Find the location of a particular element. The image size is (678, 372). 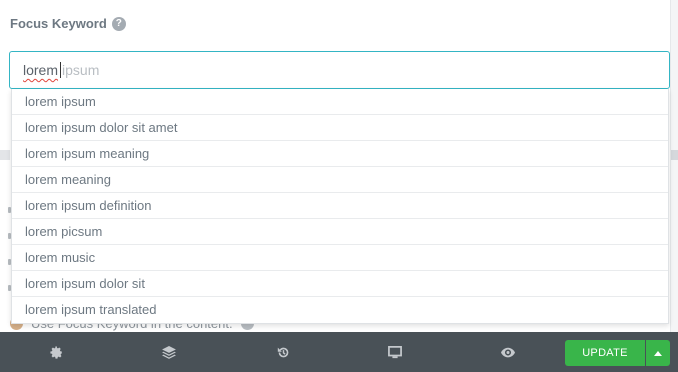

responsive-icon is located at coordinates (395, 352).